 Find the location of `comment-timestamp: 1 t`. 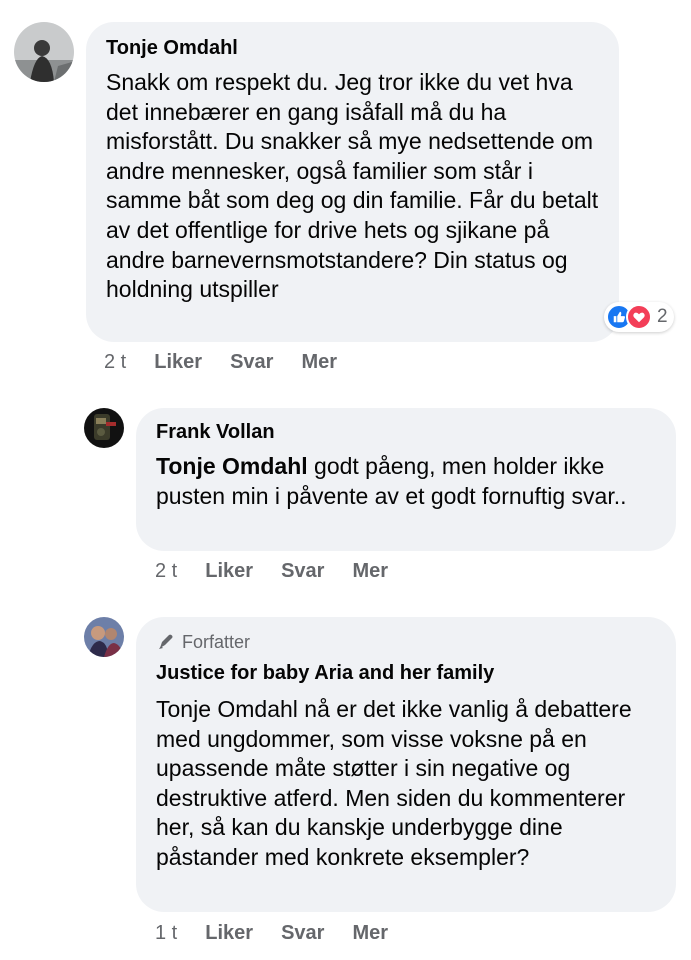

comment-timestamp: 1 t is located at coordinates (166, 933).